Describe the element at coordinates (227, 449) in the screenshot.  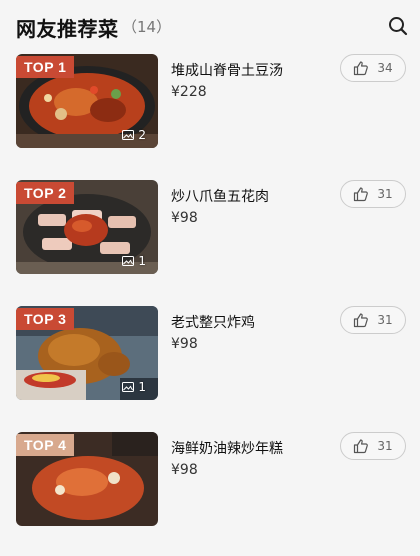
I see `dish-name: 海鲜奶油辣炒年糕` at that location.